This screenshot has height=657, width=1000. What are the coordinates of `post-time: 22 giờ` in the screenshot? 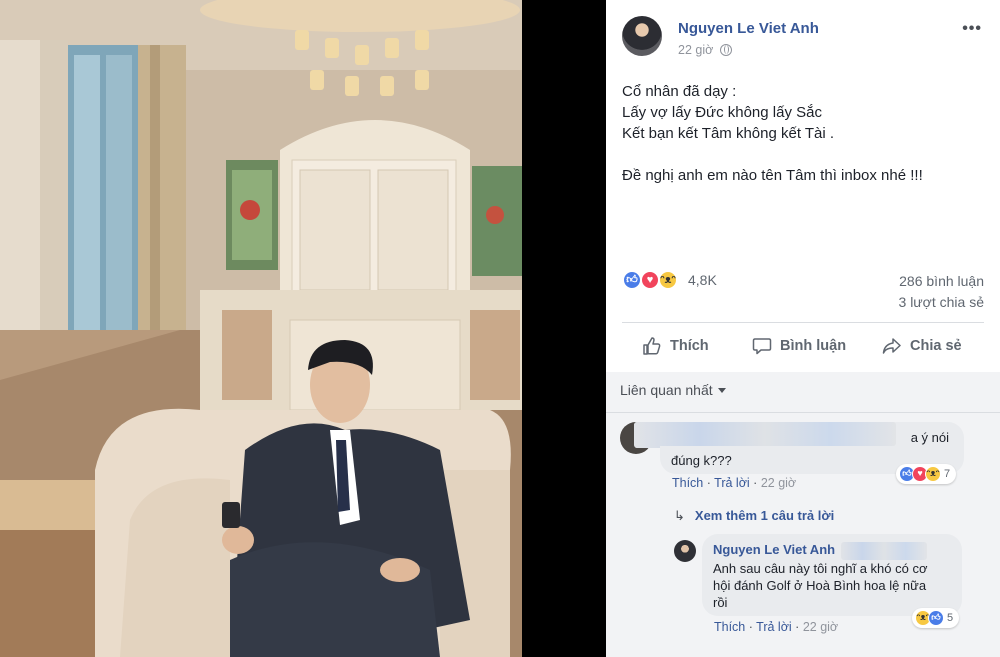 It's located at (705, 50).